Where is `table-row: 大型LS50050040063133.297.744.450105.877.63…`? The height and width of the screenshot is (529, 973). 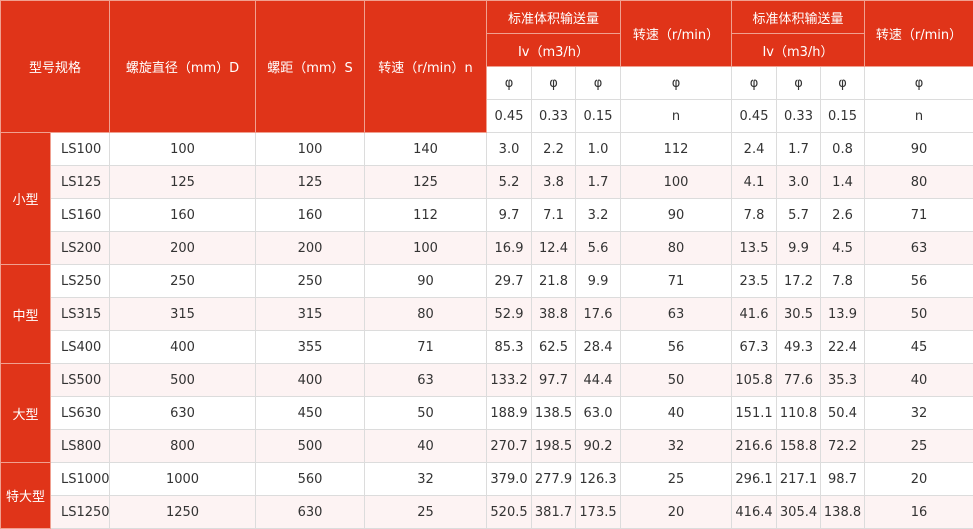
table-row: 大型LS50050040063133.297.744.450105.877.63… is located at coordinates (487, 380).